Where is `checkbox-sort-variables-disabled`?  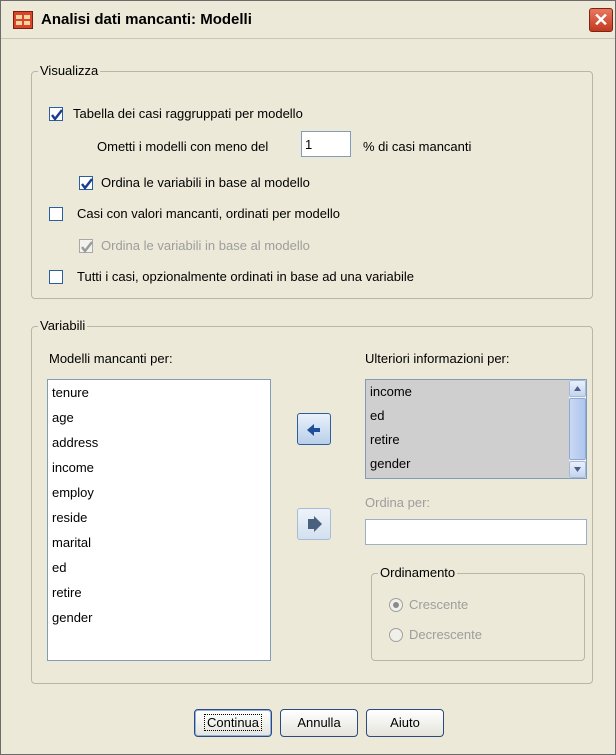 checkbox-sort-variables-disabled is located at coordinates (86, 246).